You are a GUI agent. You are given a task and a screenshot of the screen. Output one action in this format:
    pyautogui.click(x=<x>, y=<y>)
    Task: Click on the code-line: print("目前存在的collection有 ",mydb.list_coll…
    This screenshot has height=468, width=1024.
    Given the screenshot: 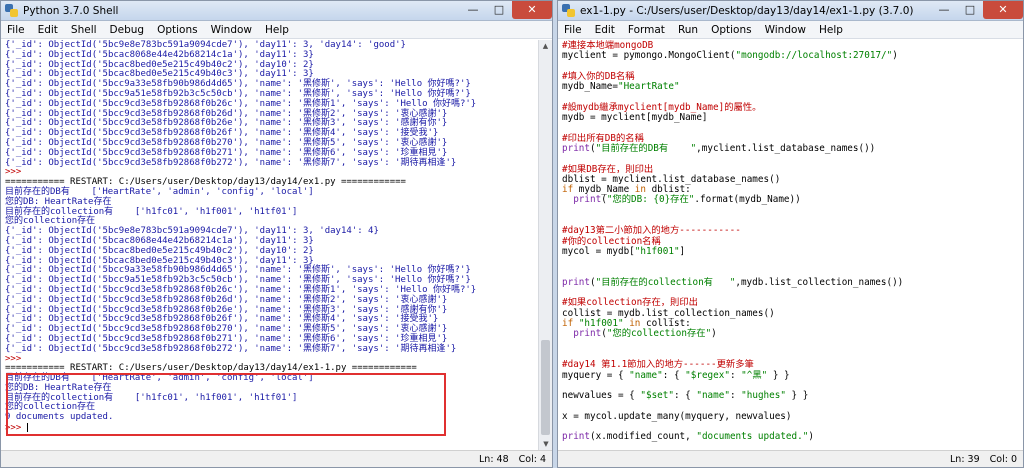 What is the action you would take?
    pyautogui.click(x=792, y=282)
    